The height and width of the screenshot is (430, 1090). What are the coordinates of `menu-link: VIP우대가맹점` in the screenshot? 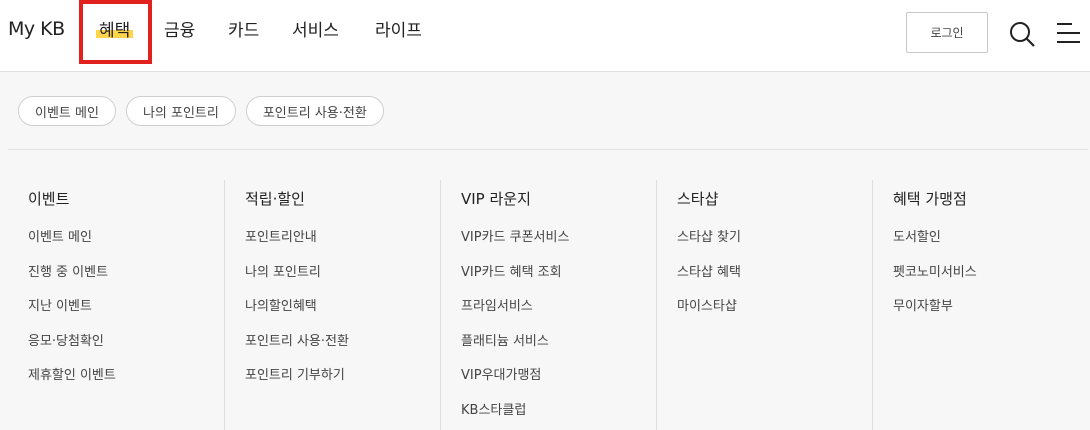 It's located at (558, 383).